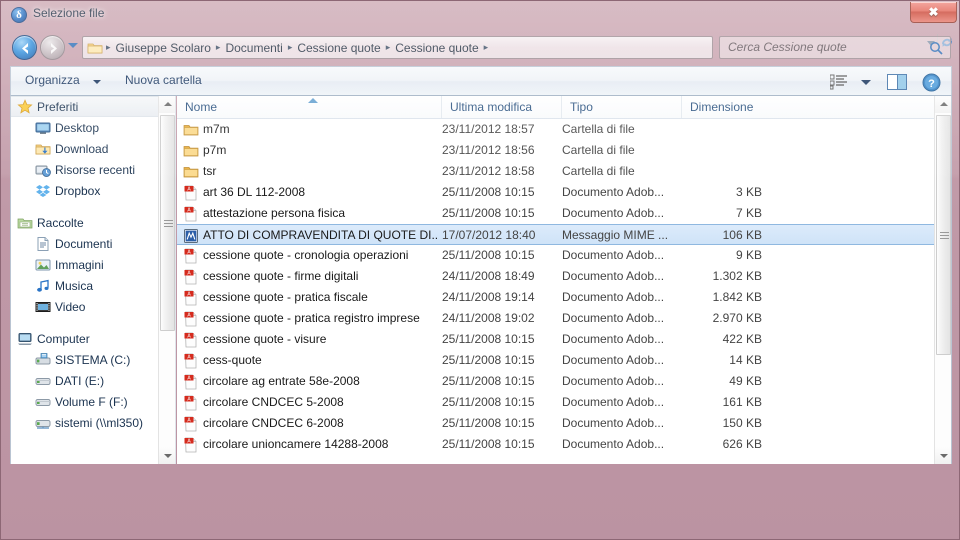 This screenshot has width=960, height=540. Describe the element at coordinates (43, 402) in the screenshot. I see `drive-icon` at that location.